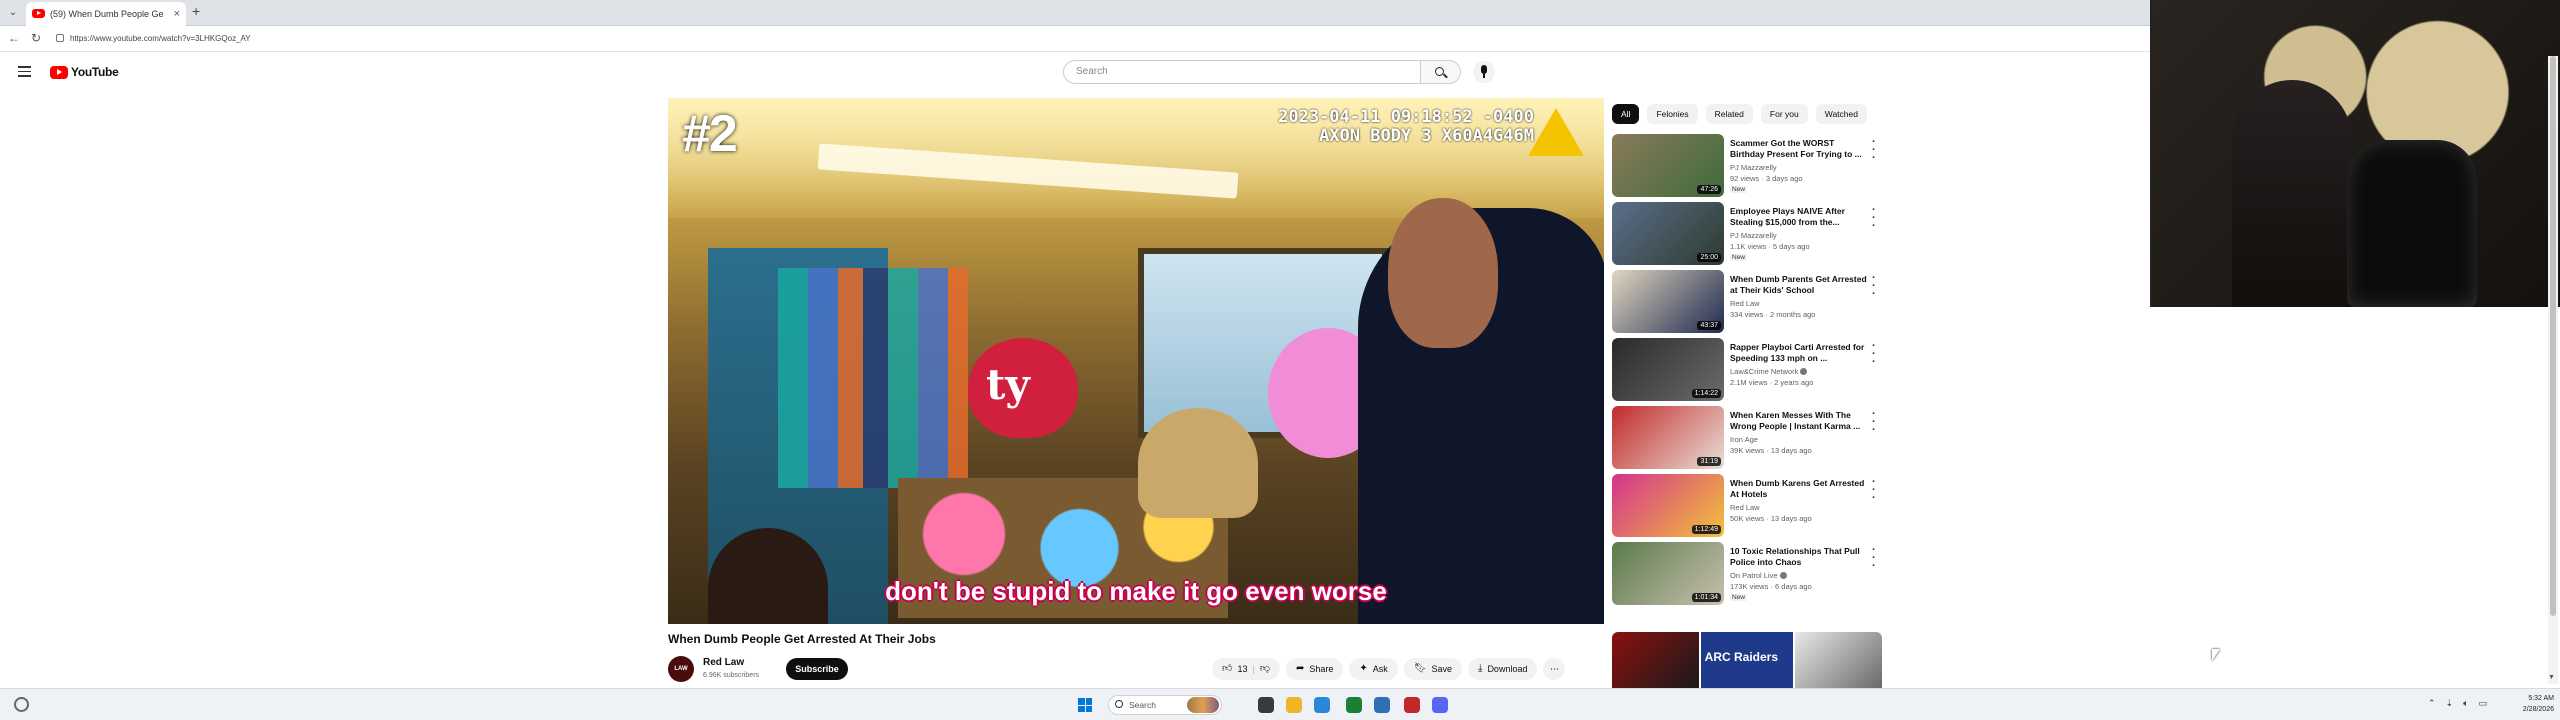 The image size is (2560, 720). I want to click on windows-start-icon, so click(1085, 705).